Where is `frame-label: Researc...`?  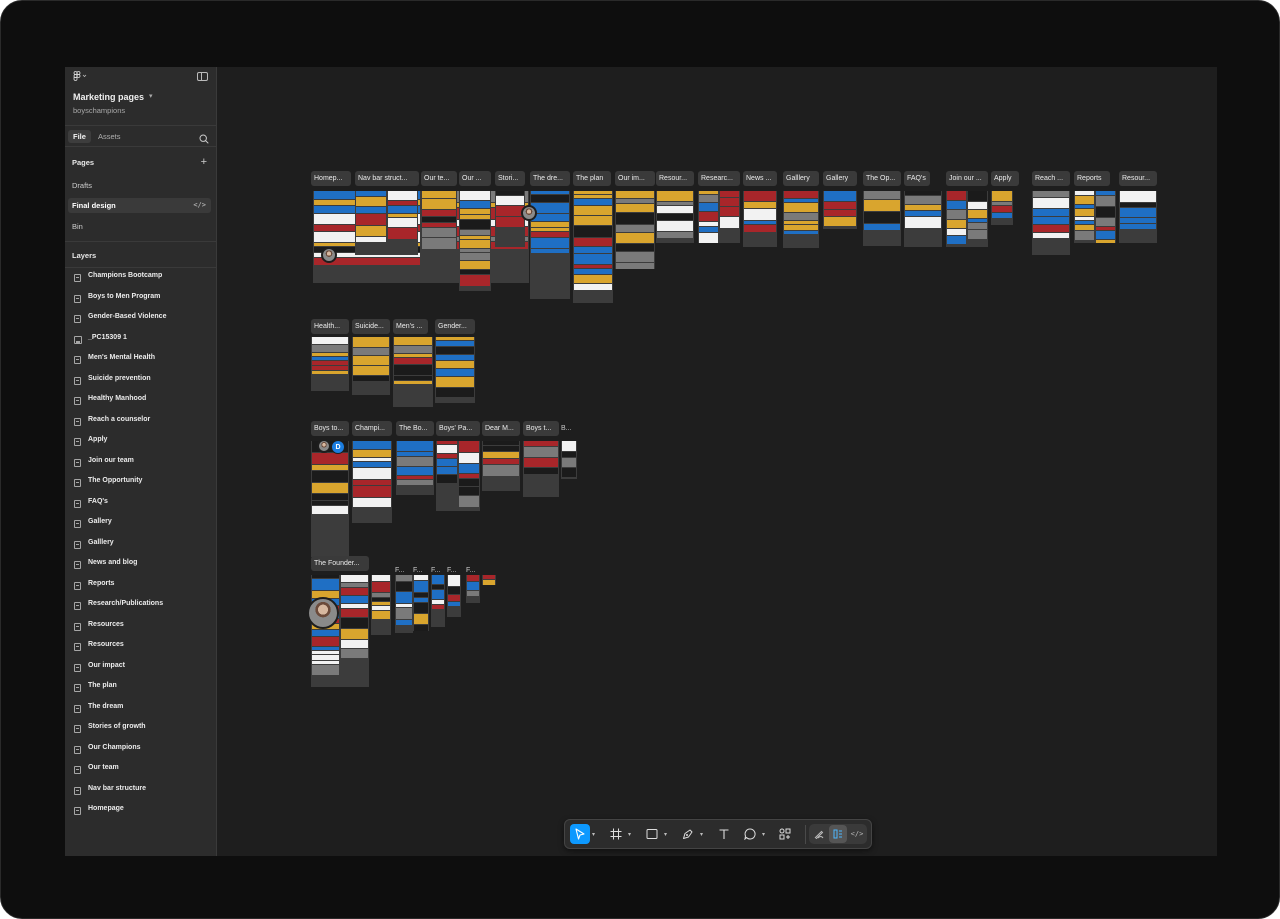 frame-label: Researc... is located at coordinates (719, 178).